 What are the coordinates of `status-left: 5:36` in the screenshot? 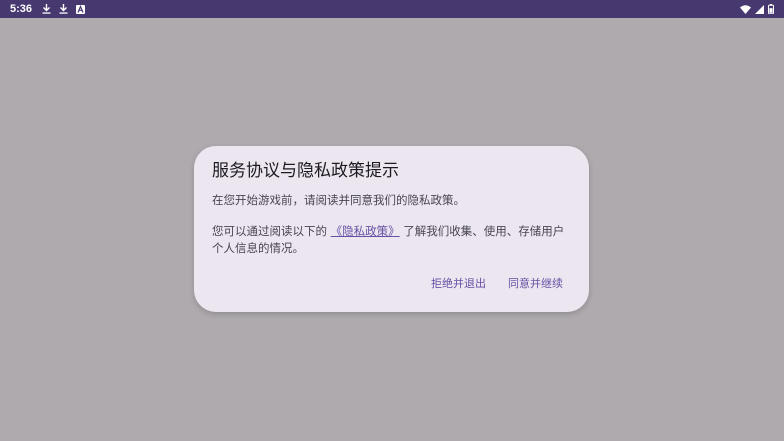 It's located at (48, 9).